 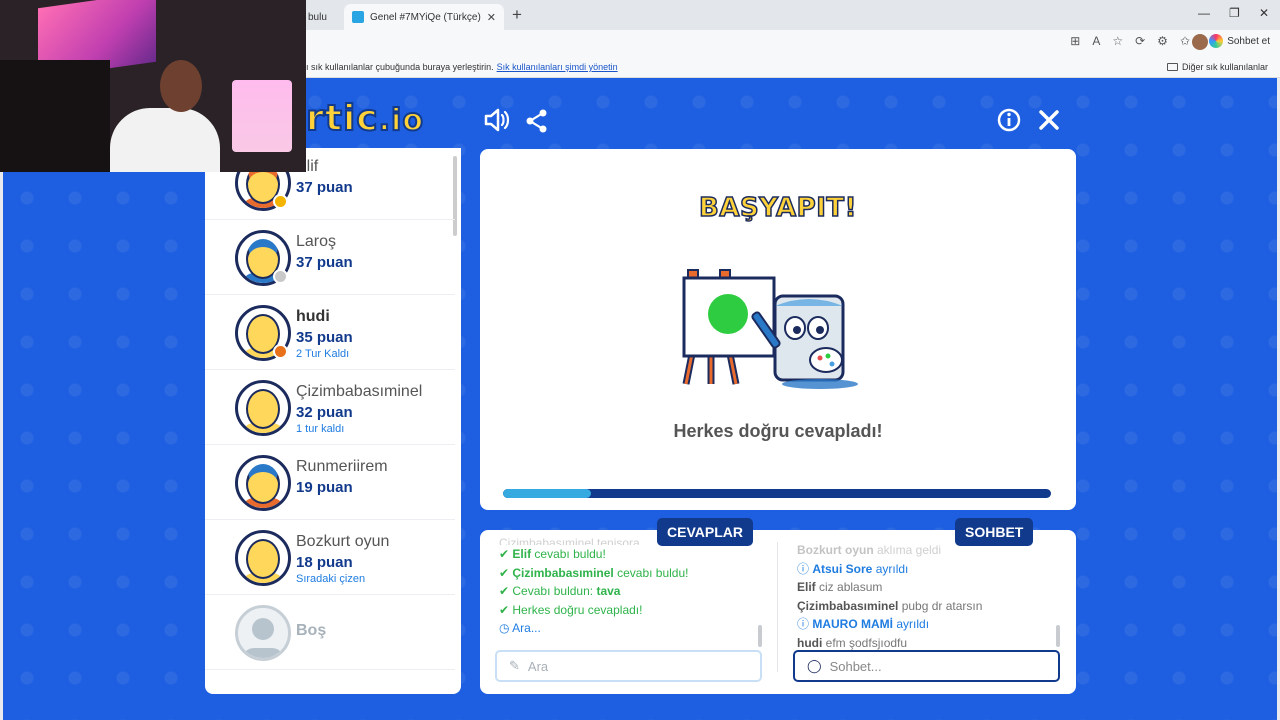 What do you see at coordinates (1185, 41) in the screenshot?
I see `favorites-icon: ✩` at bounding box center [1185, 41].